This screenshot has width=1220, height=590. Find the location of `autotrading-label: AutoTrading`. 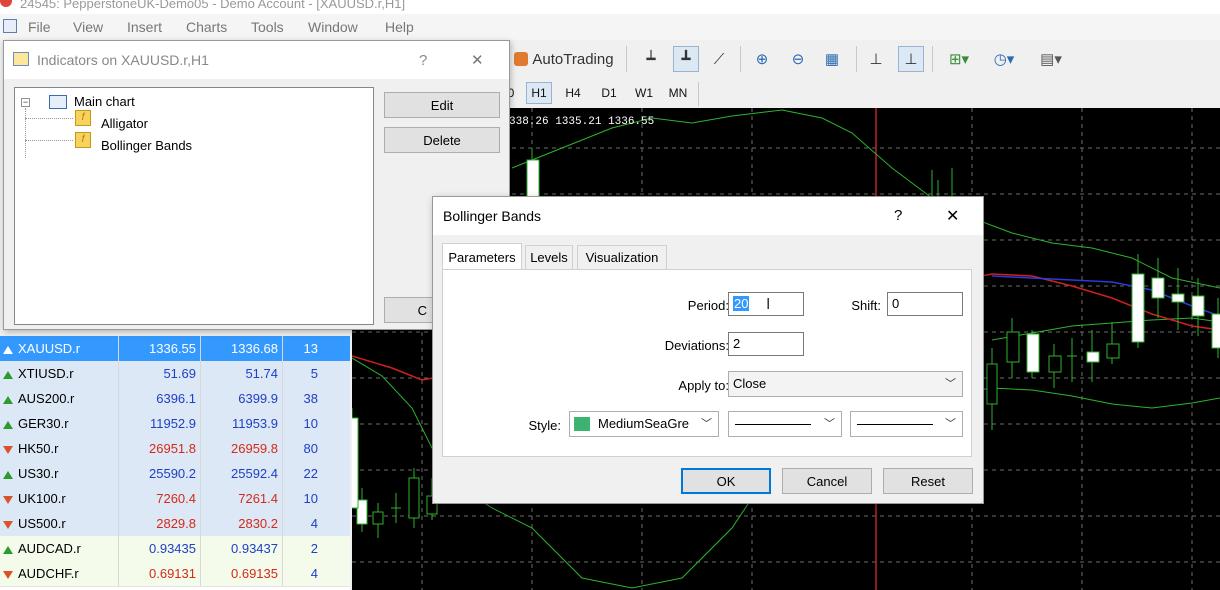

autotrading-label: AutoTrading is located at coordinates (573, 59).